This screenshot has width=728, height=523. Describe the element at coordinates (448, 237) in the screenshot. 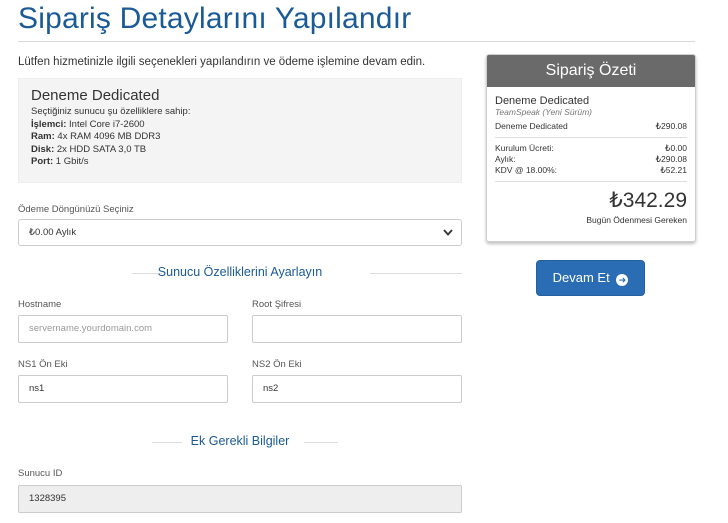

I see `chevron-down-icon` at that location.